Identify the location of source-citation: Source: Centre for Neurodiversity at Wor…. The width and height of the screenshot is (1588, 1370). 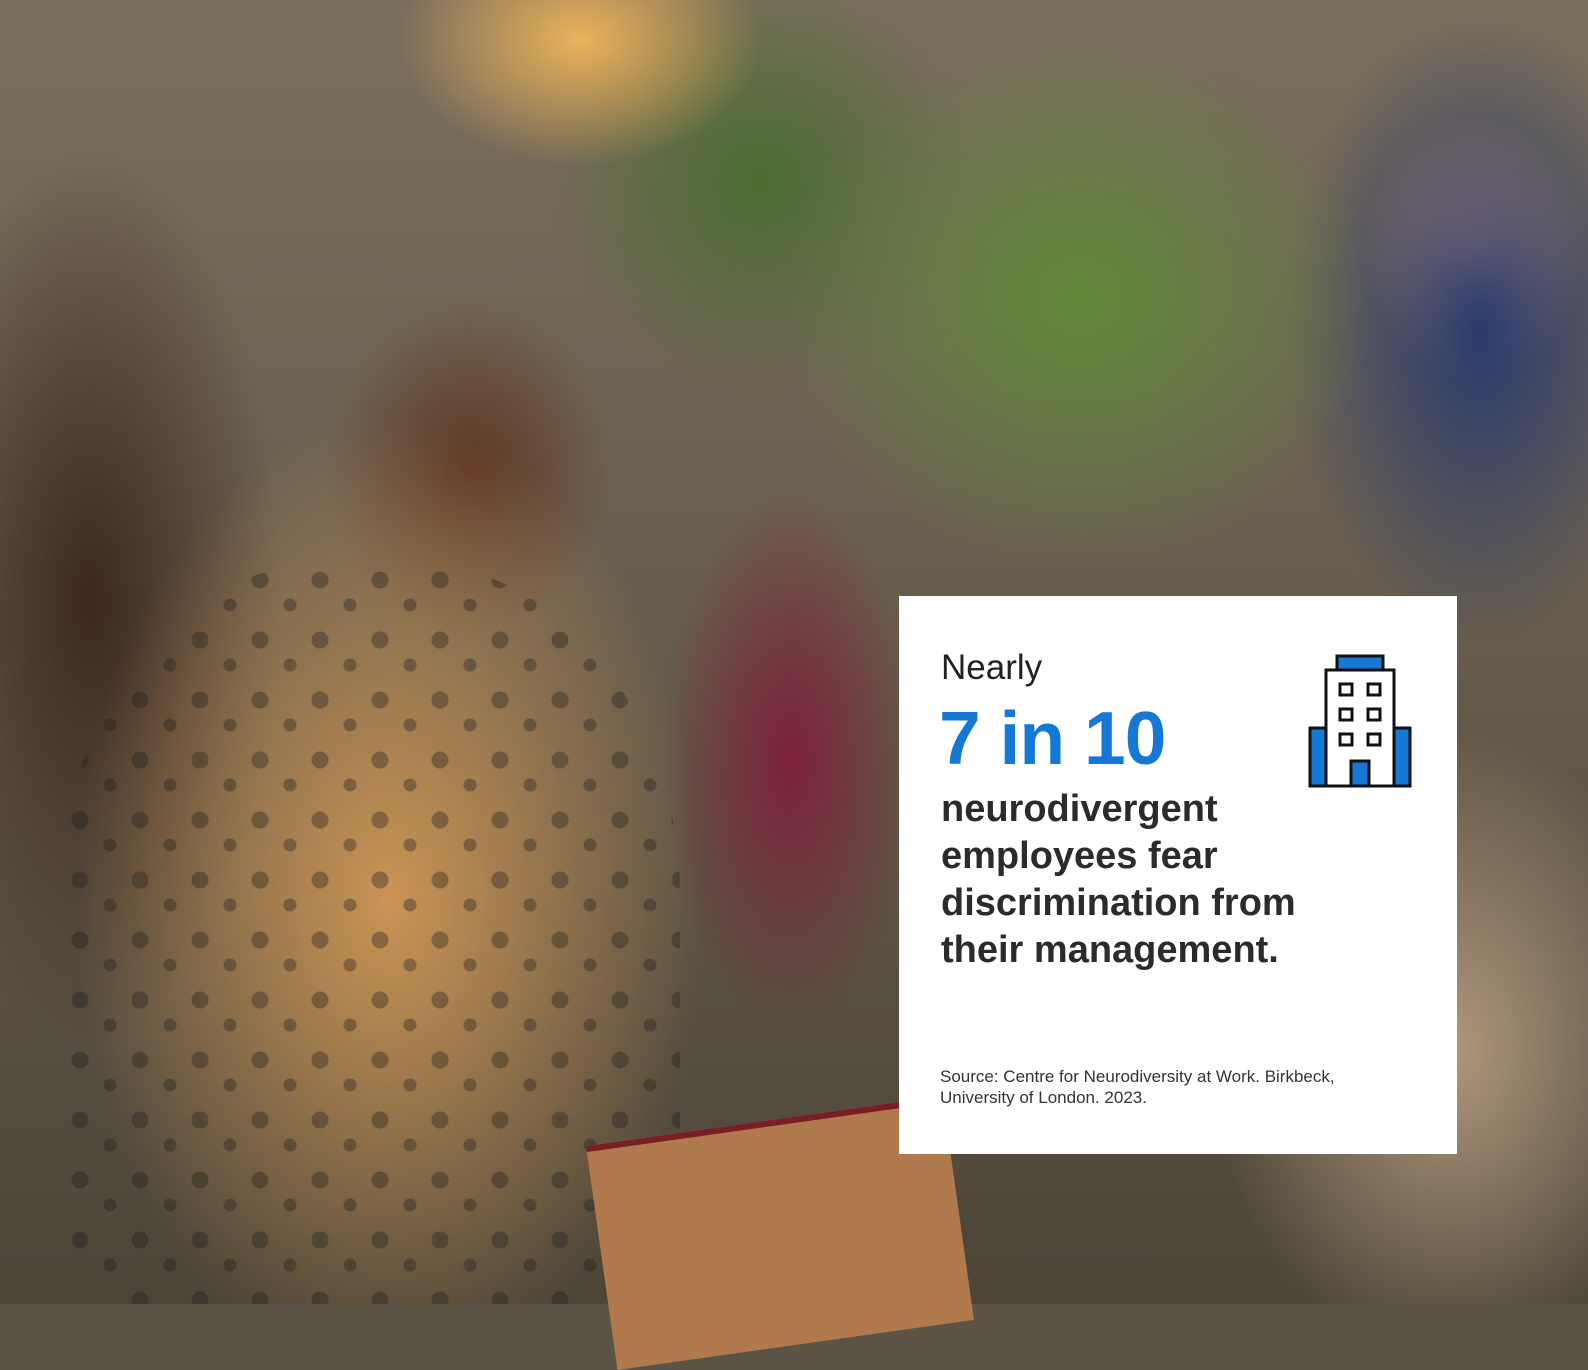
(1180, 1087).